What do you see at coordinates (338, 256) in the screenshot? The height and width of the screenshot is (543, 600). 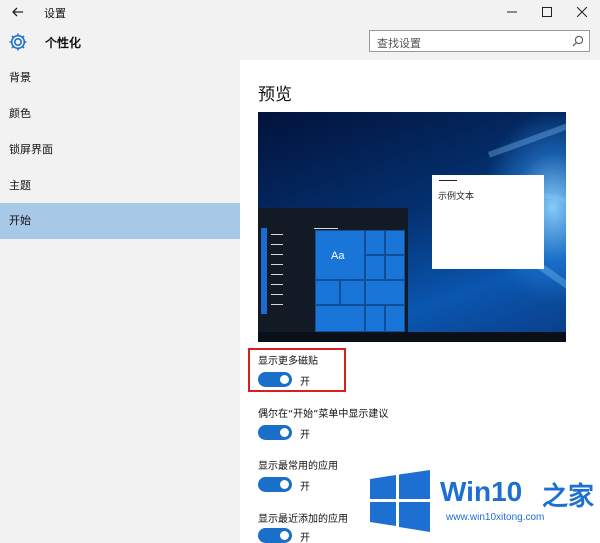 I see `tile-label: Aa` at bounding box center [338, 256].